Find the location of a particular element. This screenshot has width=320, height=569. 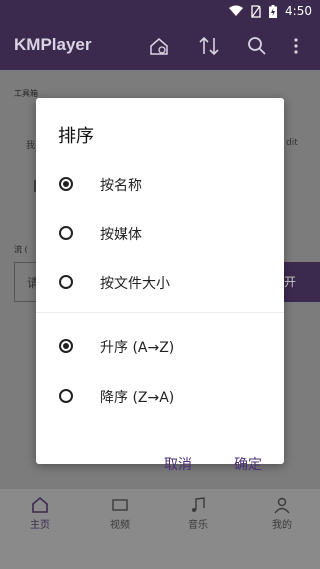

tab-profile-label: 我的 is located at coordinates (282, 525).